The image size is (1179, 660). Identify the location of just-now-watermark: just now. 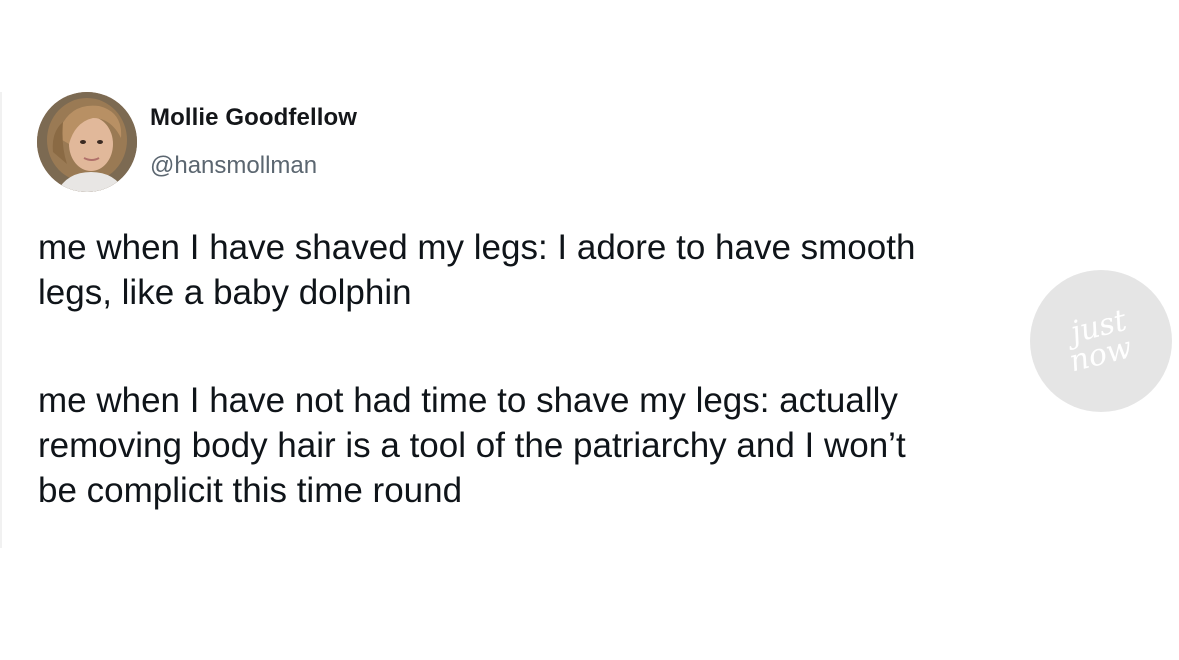
(1101, 341).